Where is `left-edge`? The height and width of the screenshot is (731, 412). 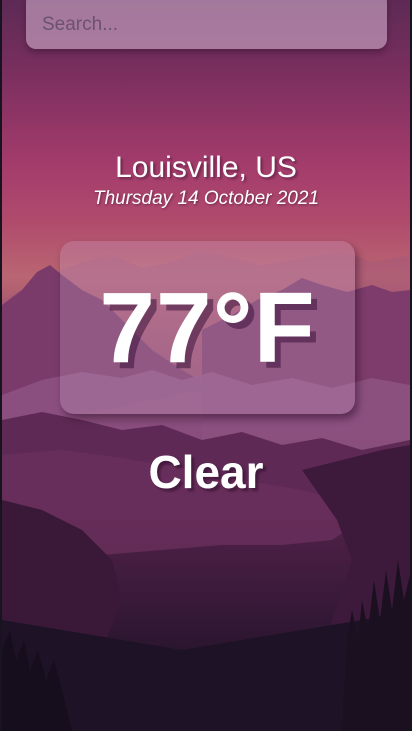 left-edge is located at coordinates (1, 365).